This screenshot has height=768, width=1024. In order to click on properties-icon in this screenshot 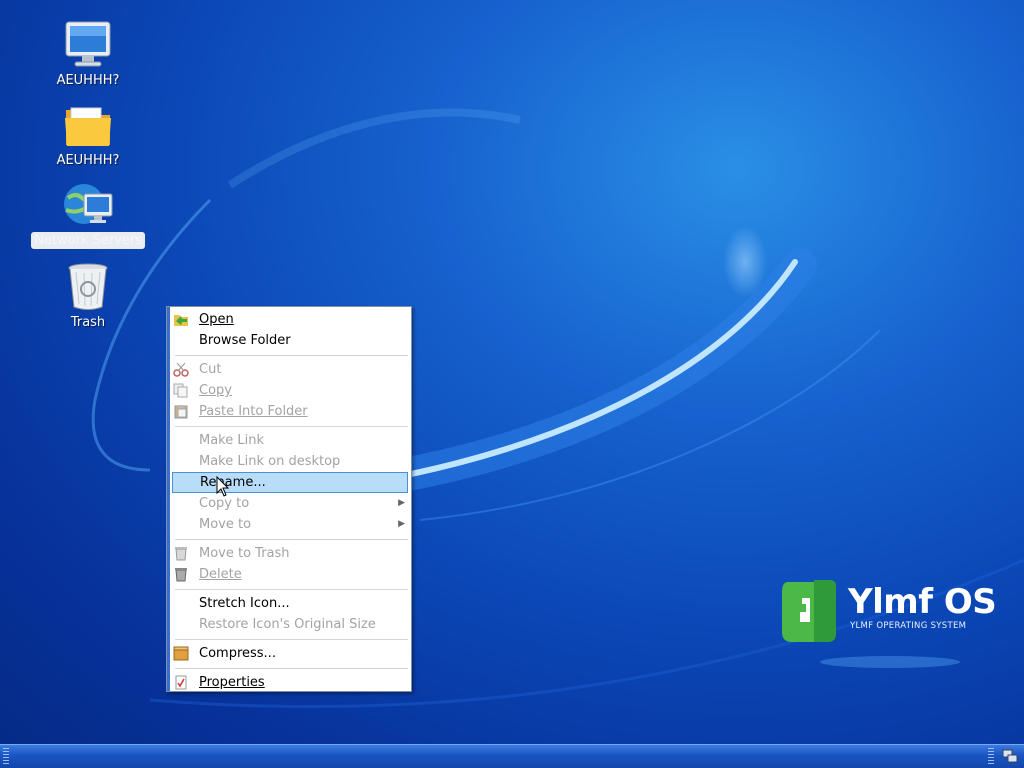, I will do `click(181, 682)`.